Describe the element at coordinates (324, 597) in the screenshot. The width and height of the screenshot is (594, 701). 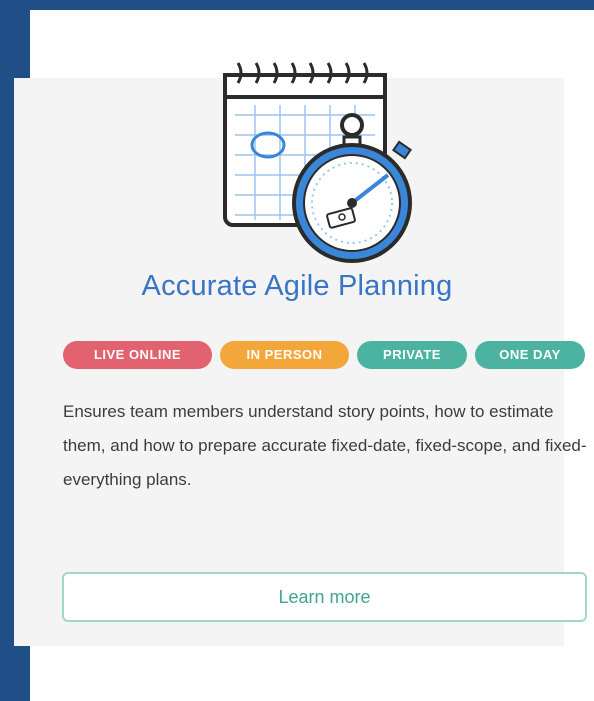
I see `learn-more-button: Learn more` at that location.